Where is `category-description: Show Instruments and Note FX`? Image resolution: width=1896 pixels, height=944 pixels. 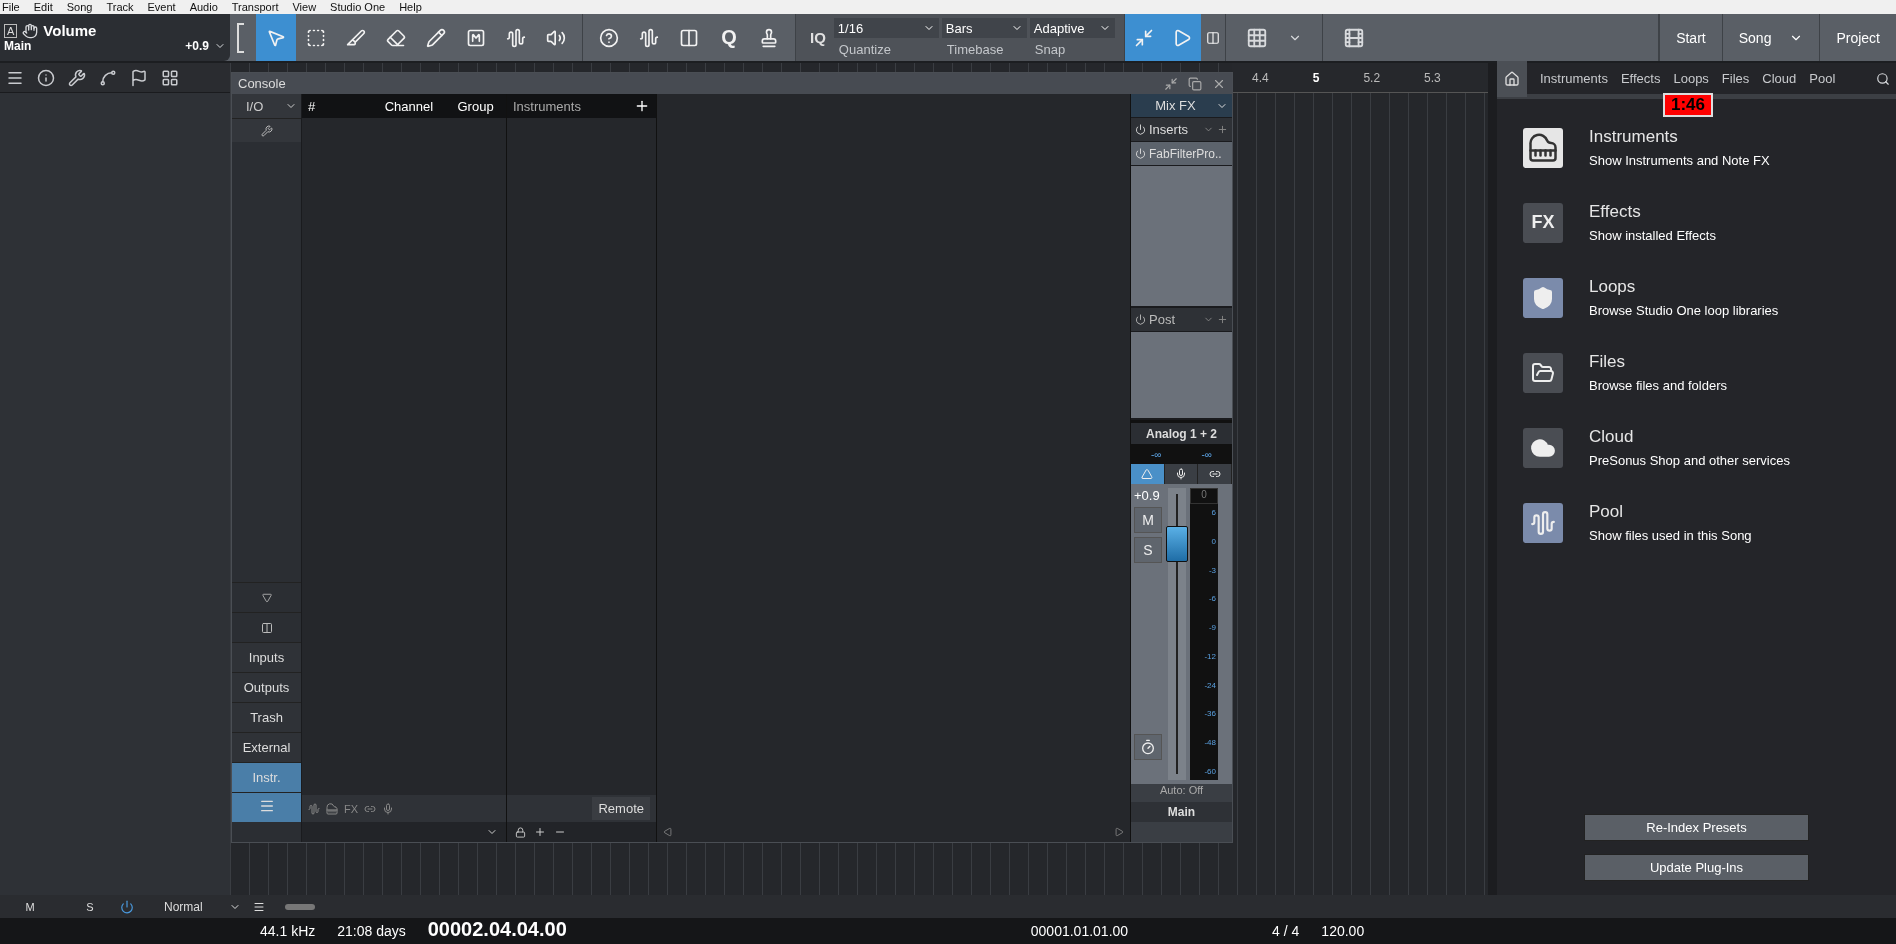 category-description: Show Instruments and Note FX is located at coordinates (1679, 160).